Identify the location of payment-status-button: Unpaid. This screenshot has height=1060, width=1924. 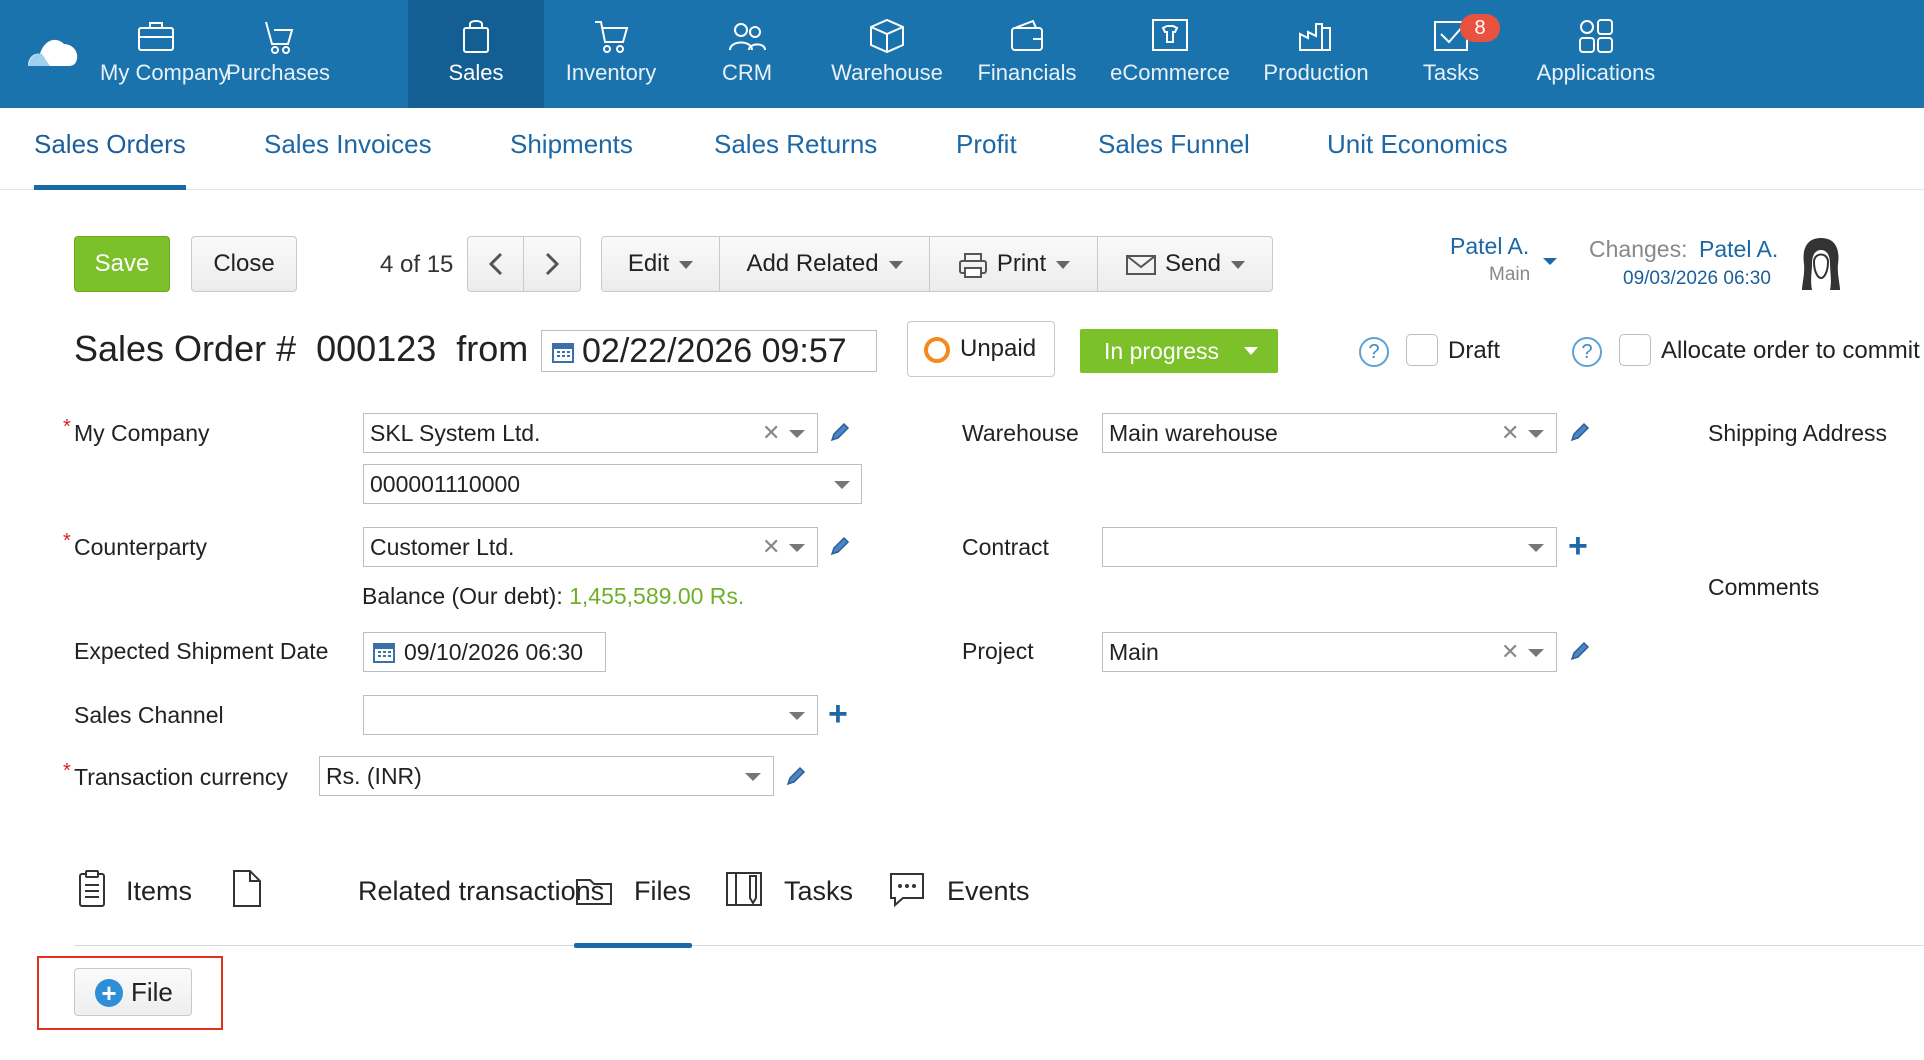
(981, 349).